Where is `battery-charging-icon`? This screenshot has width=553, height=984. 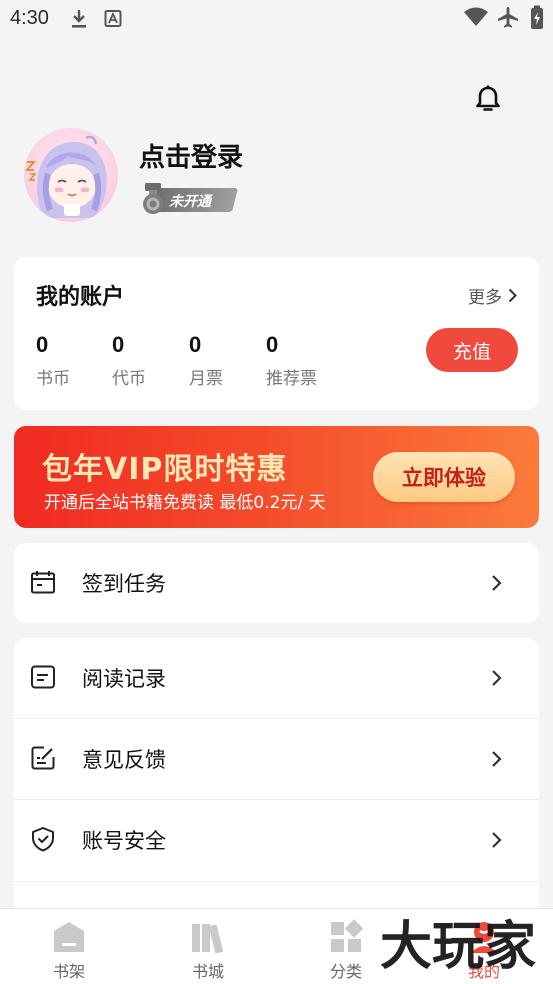
battery-charging-icon is located at coordinates (537, 17).